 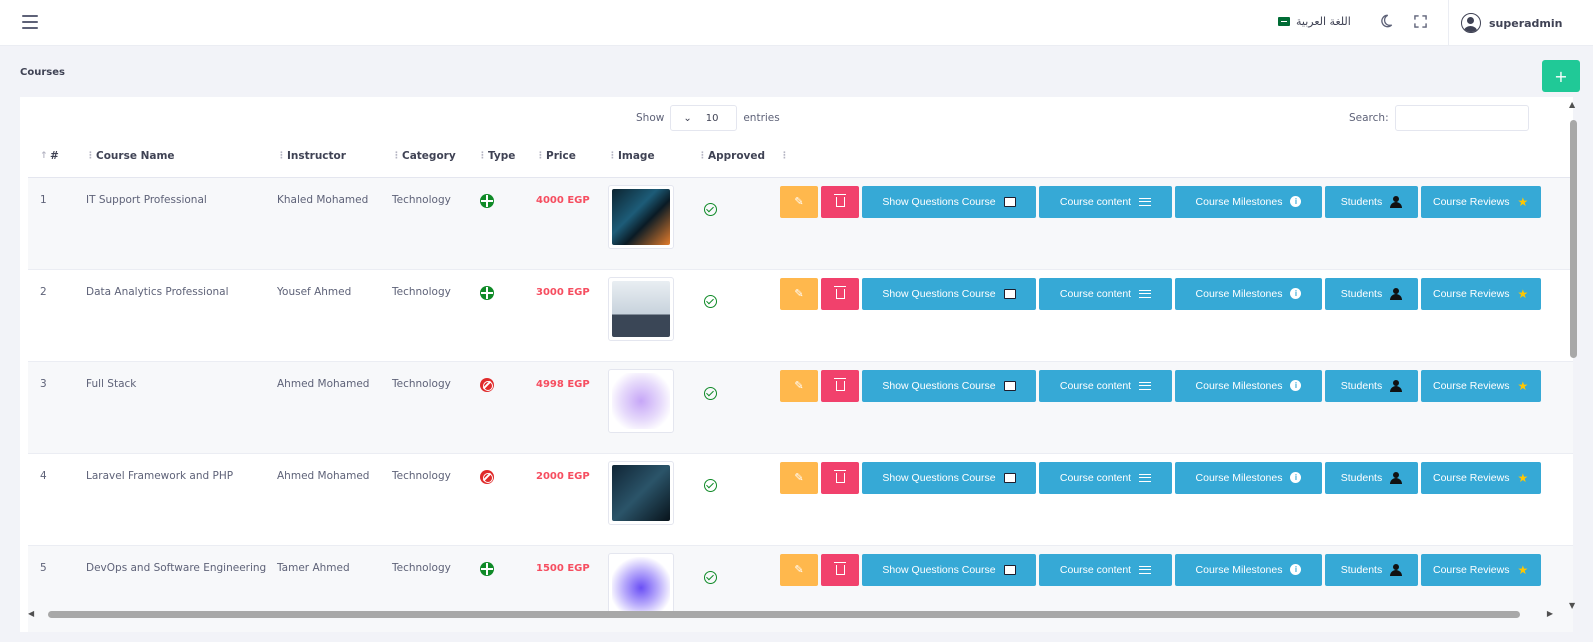 What do you see at coordinates (178, 315) in the screenshot?
I see `cell-course-name: Data Analytics Professional` at bounding box center [178, 315].